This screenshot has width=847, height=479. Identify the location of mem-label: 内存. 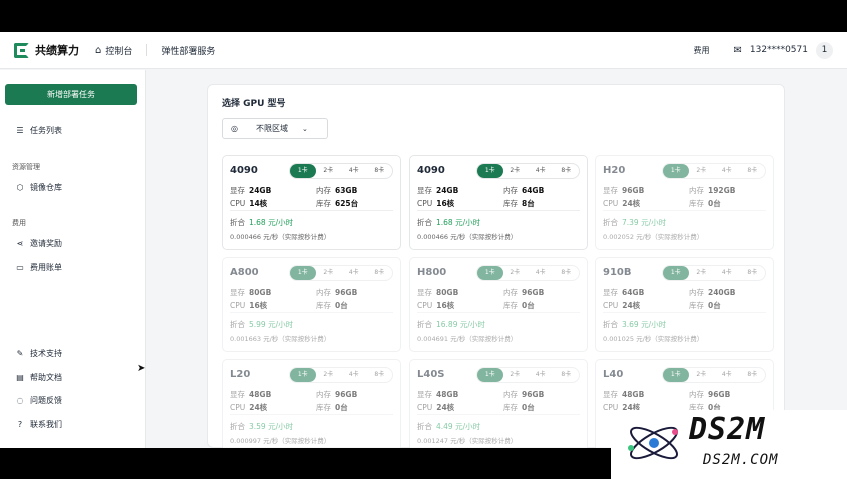
(696, 394).